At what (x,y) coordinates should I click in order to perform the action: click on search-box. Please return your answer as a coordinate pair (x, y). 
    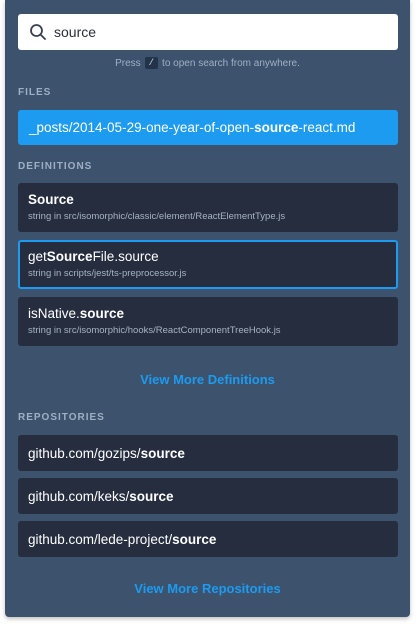
    Looking at the image, I should click on (208, 32).